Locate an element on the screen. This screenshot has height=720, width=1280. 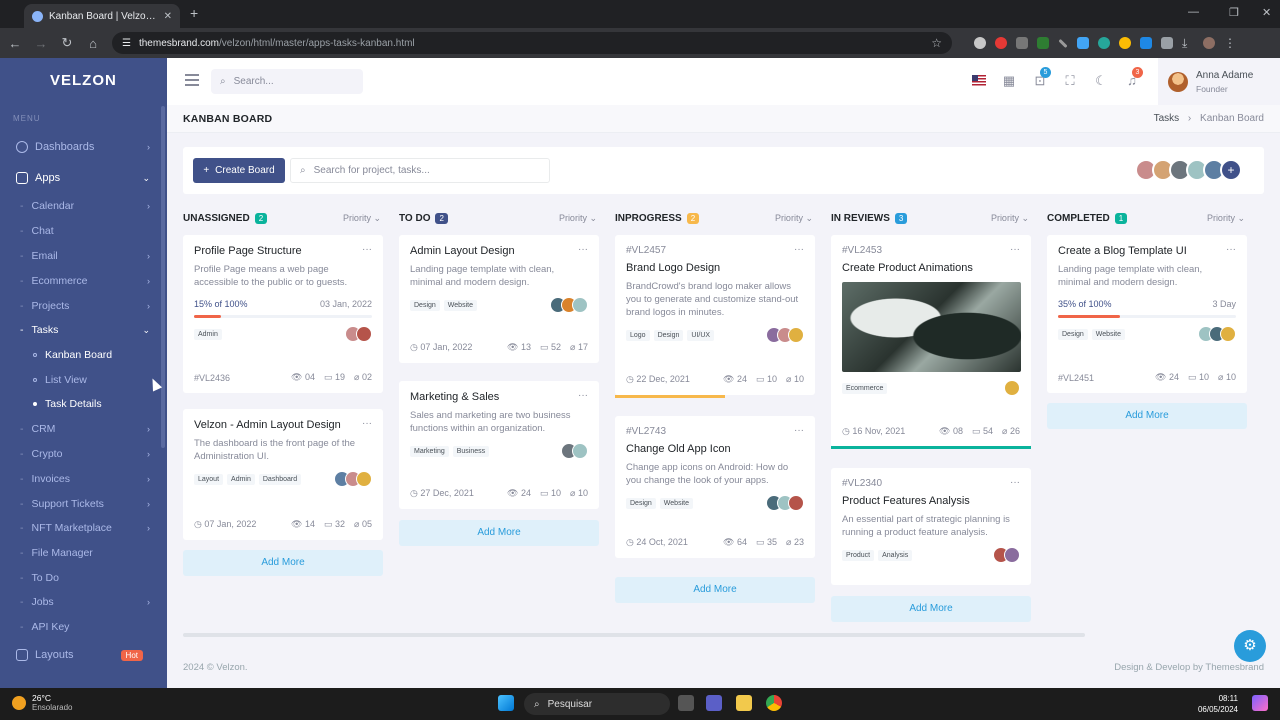
chrome-icon is located at coordinates (774, 703).